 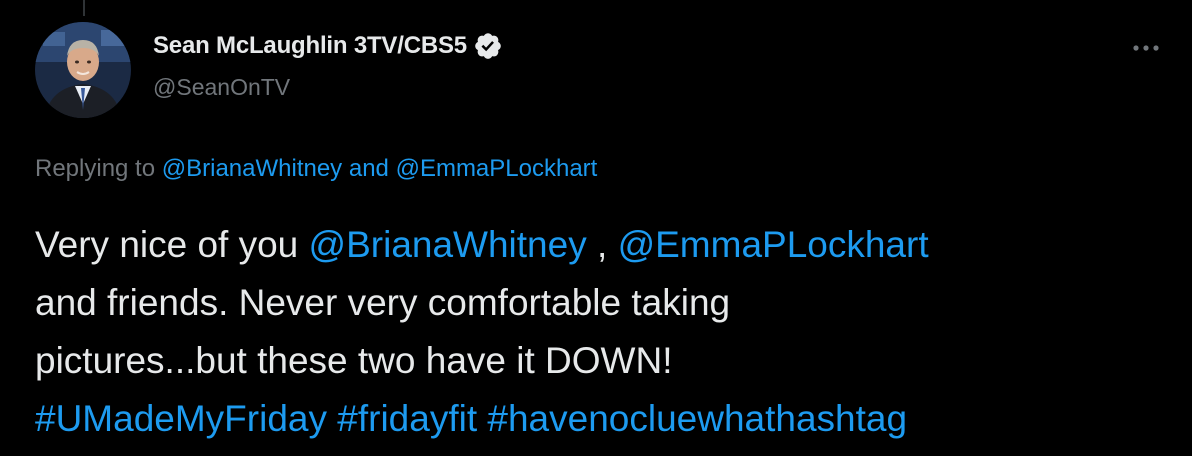 What do you see at coordinates (407, 418) in the screenshot?
I see `hashtag-fridayfit: #fridayfit` at bounding box center [407, 418].